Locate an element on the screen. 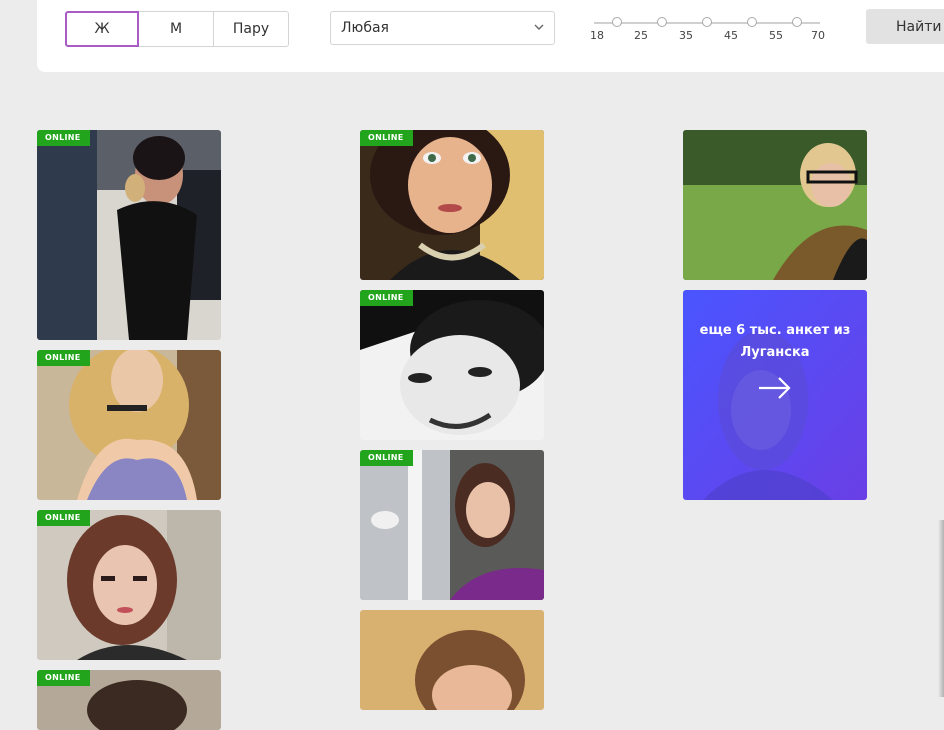 The width and height of the screenshot is (944, 730). gender-couple-button: Пару is located at coordinates (251, 29).